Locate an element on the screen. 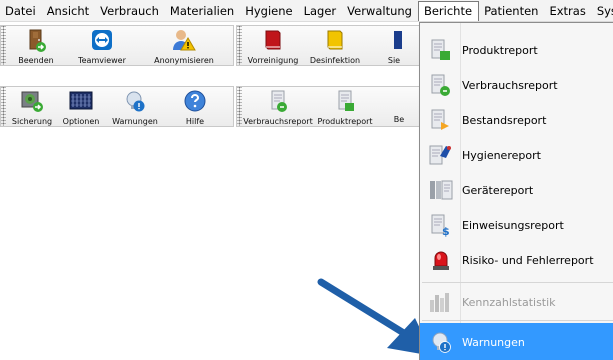 The image size is (613, 360). menu-item-warnungen: Warnungen is located at coordinates (516, 341).